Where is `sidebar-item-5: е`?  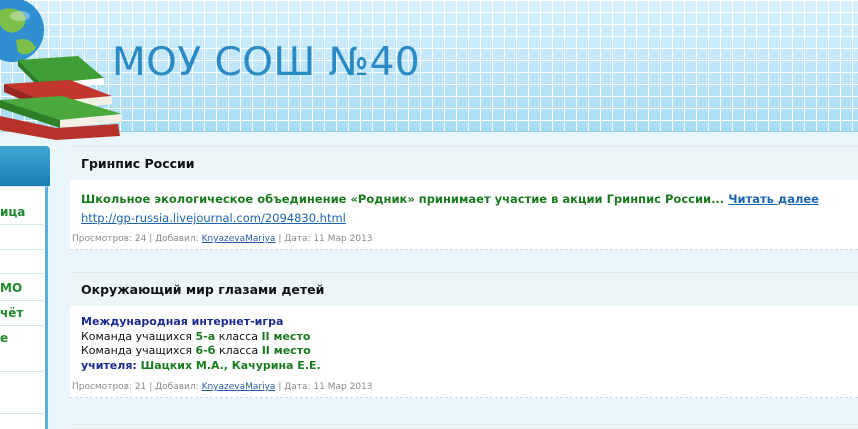 sidebar-item-5: е is located at coordinates (22, 339).